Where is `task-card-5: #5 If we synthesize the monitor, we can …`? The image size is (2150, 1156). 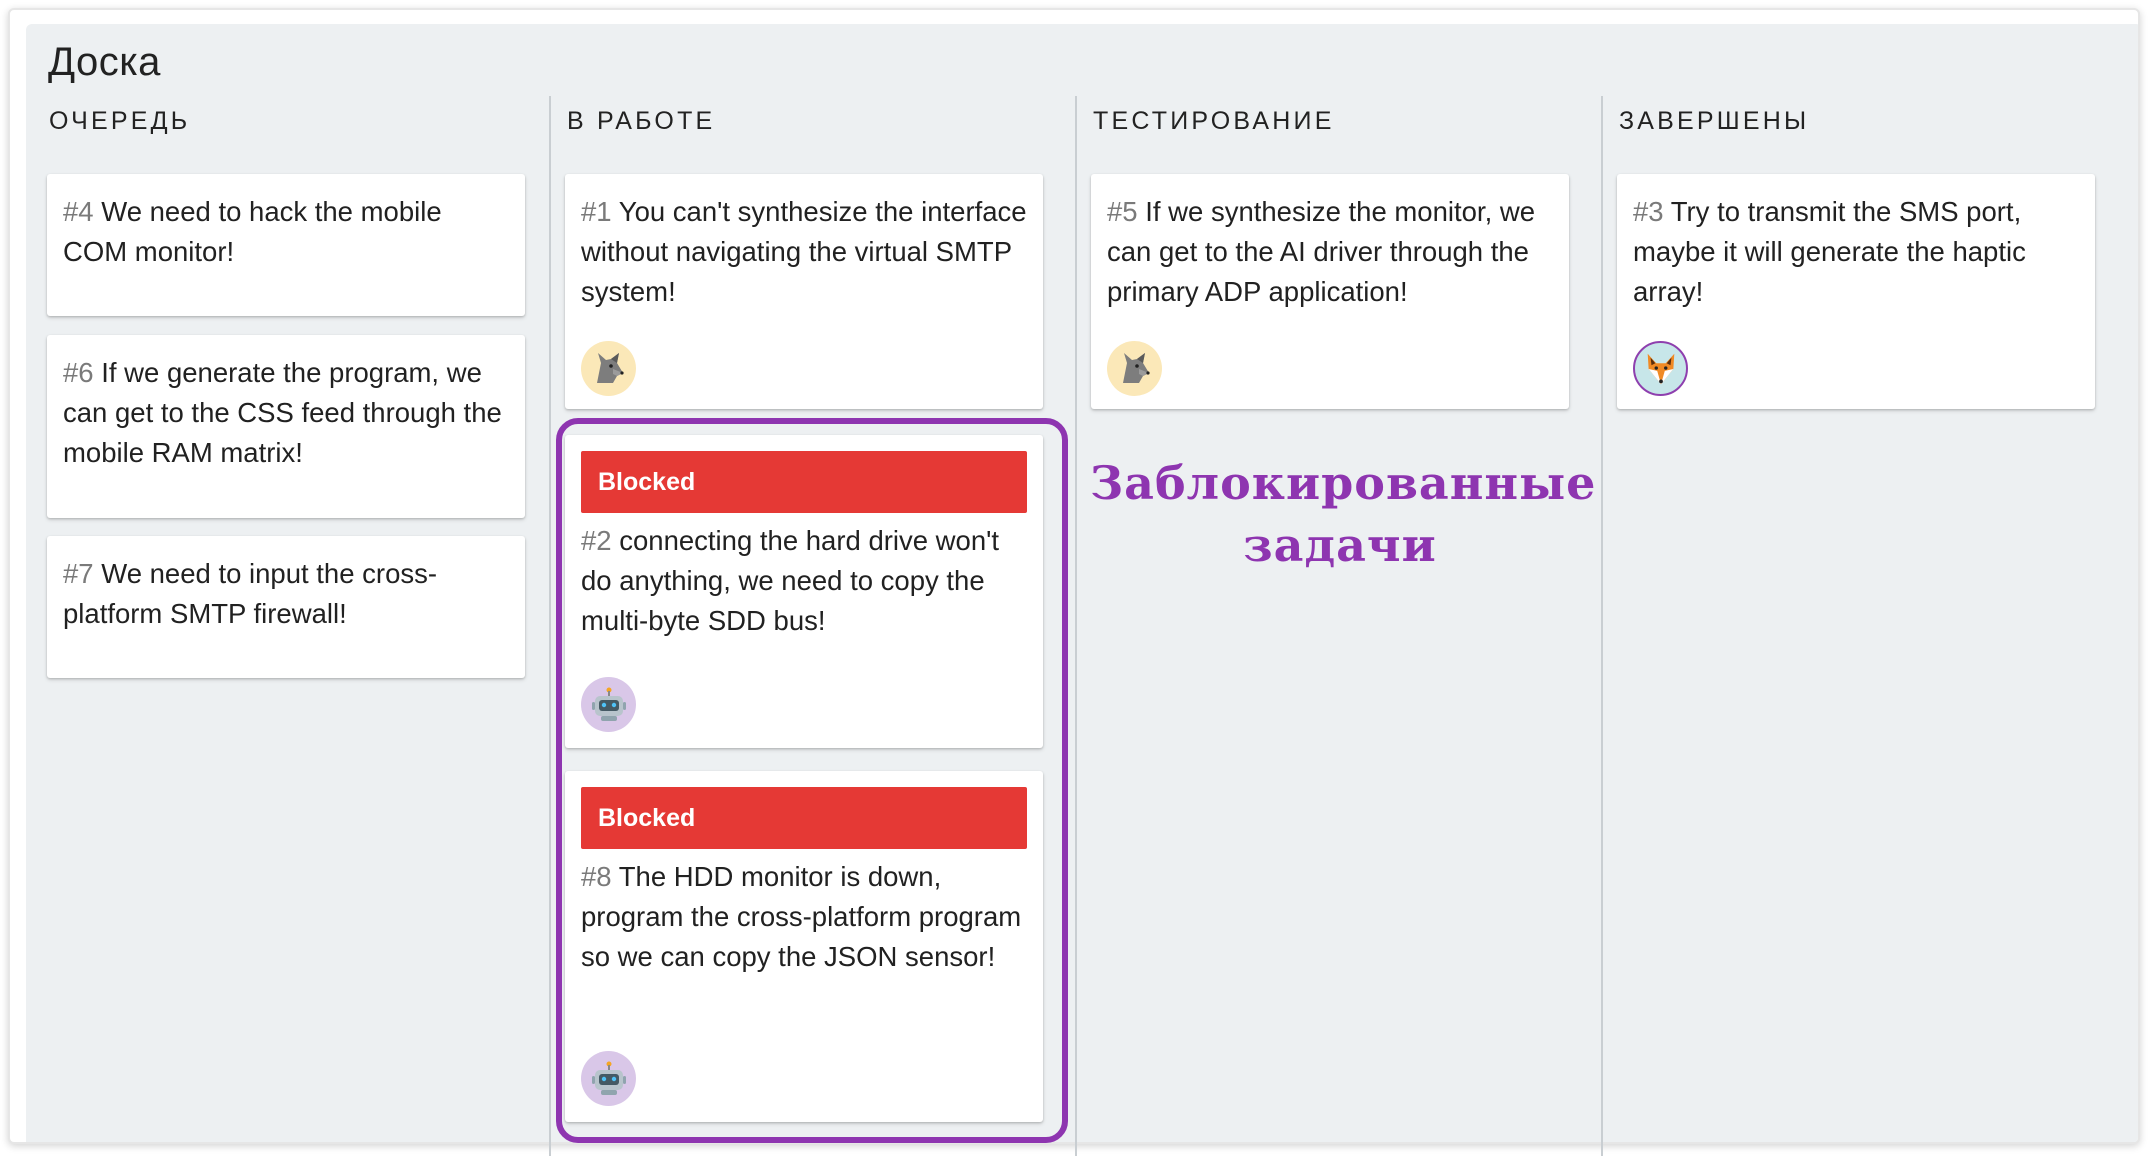
task-card-5: #5 If we synthesize the monitor, we can … is located at coordinates (1330, 291).